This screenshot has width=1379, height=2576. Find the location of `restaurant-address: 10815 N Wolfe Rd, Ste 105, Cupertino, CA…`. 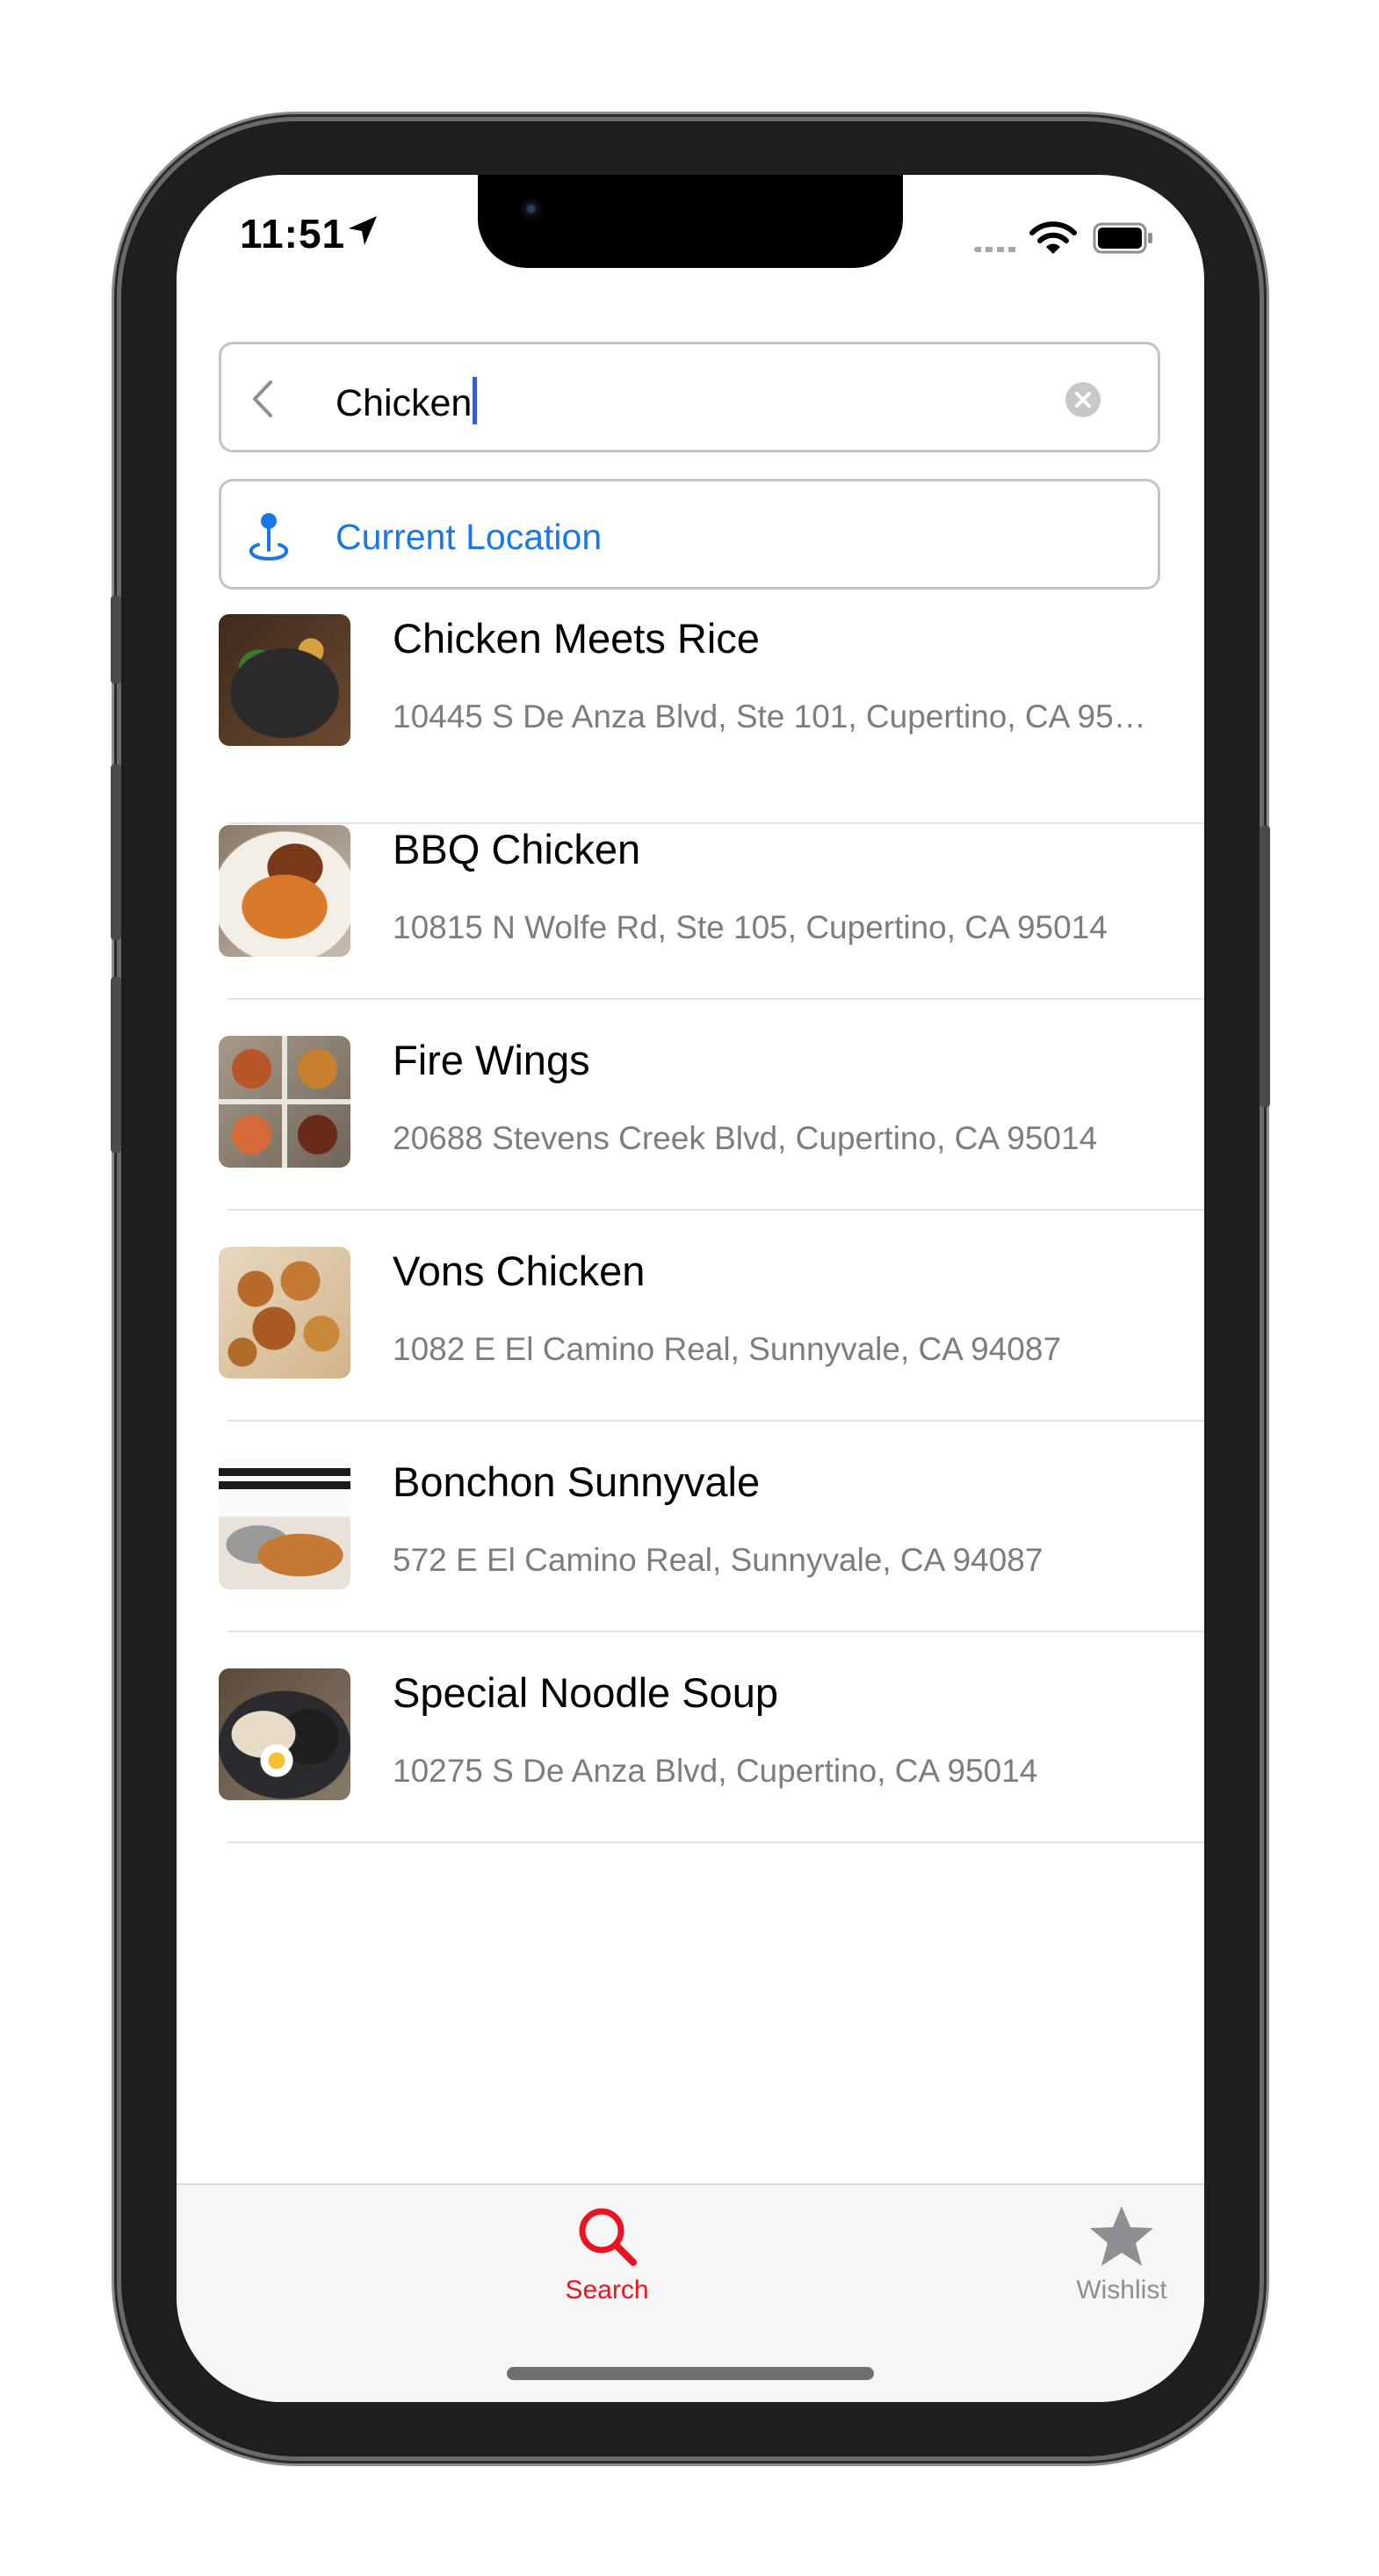

restaurant-address: 10815 N Wolfe Rd, Ste 105, Cupertino, CA… is located at coordinates (750, 927).